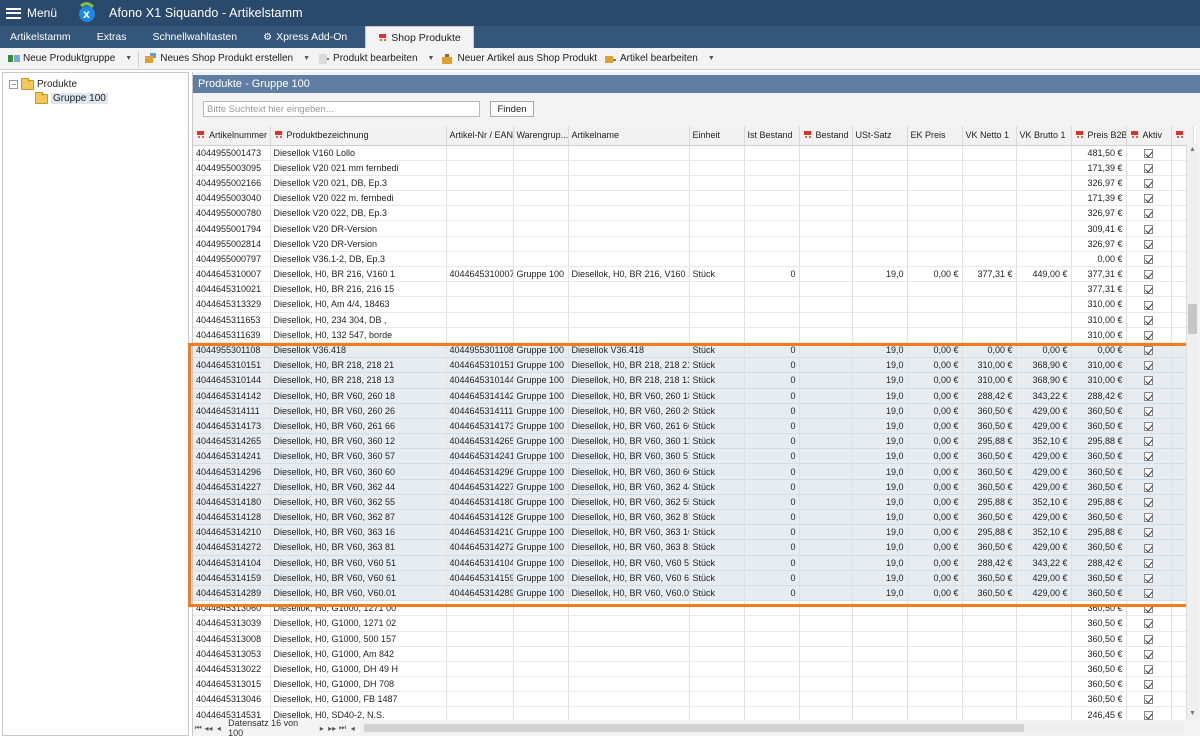  Describe the element at coordinates (629, 517) in the screenshot. I see `table-cell: Diesellok, H0, BR V60, 362 87` at that location.